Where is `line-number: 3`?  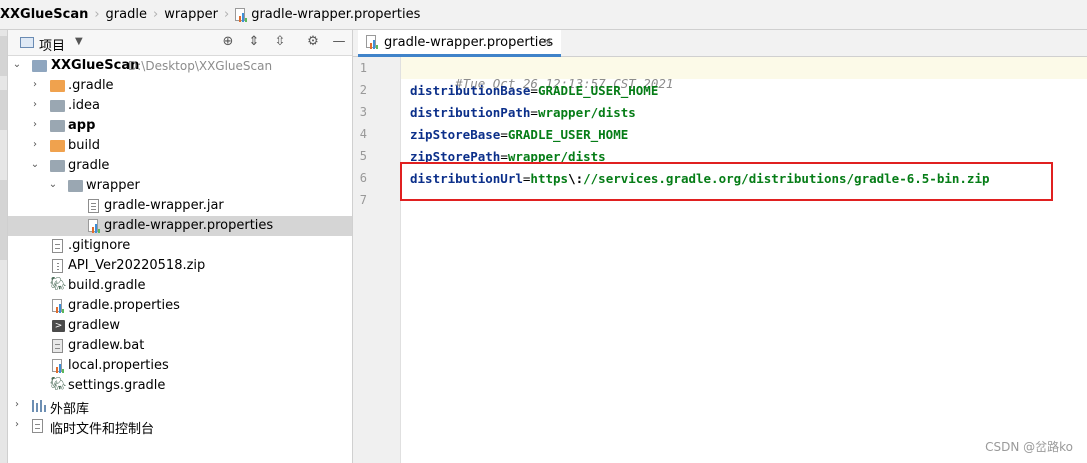
line-number: 3 is located at coordinates (363, 112).